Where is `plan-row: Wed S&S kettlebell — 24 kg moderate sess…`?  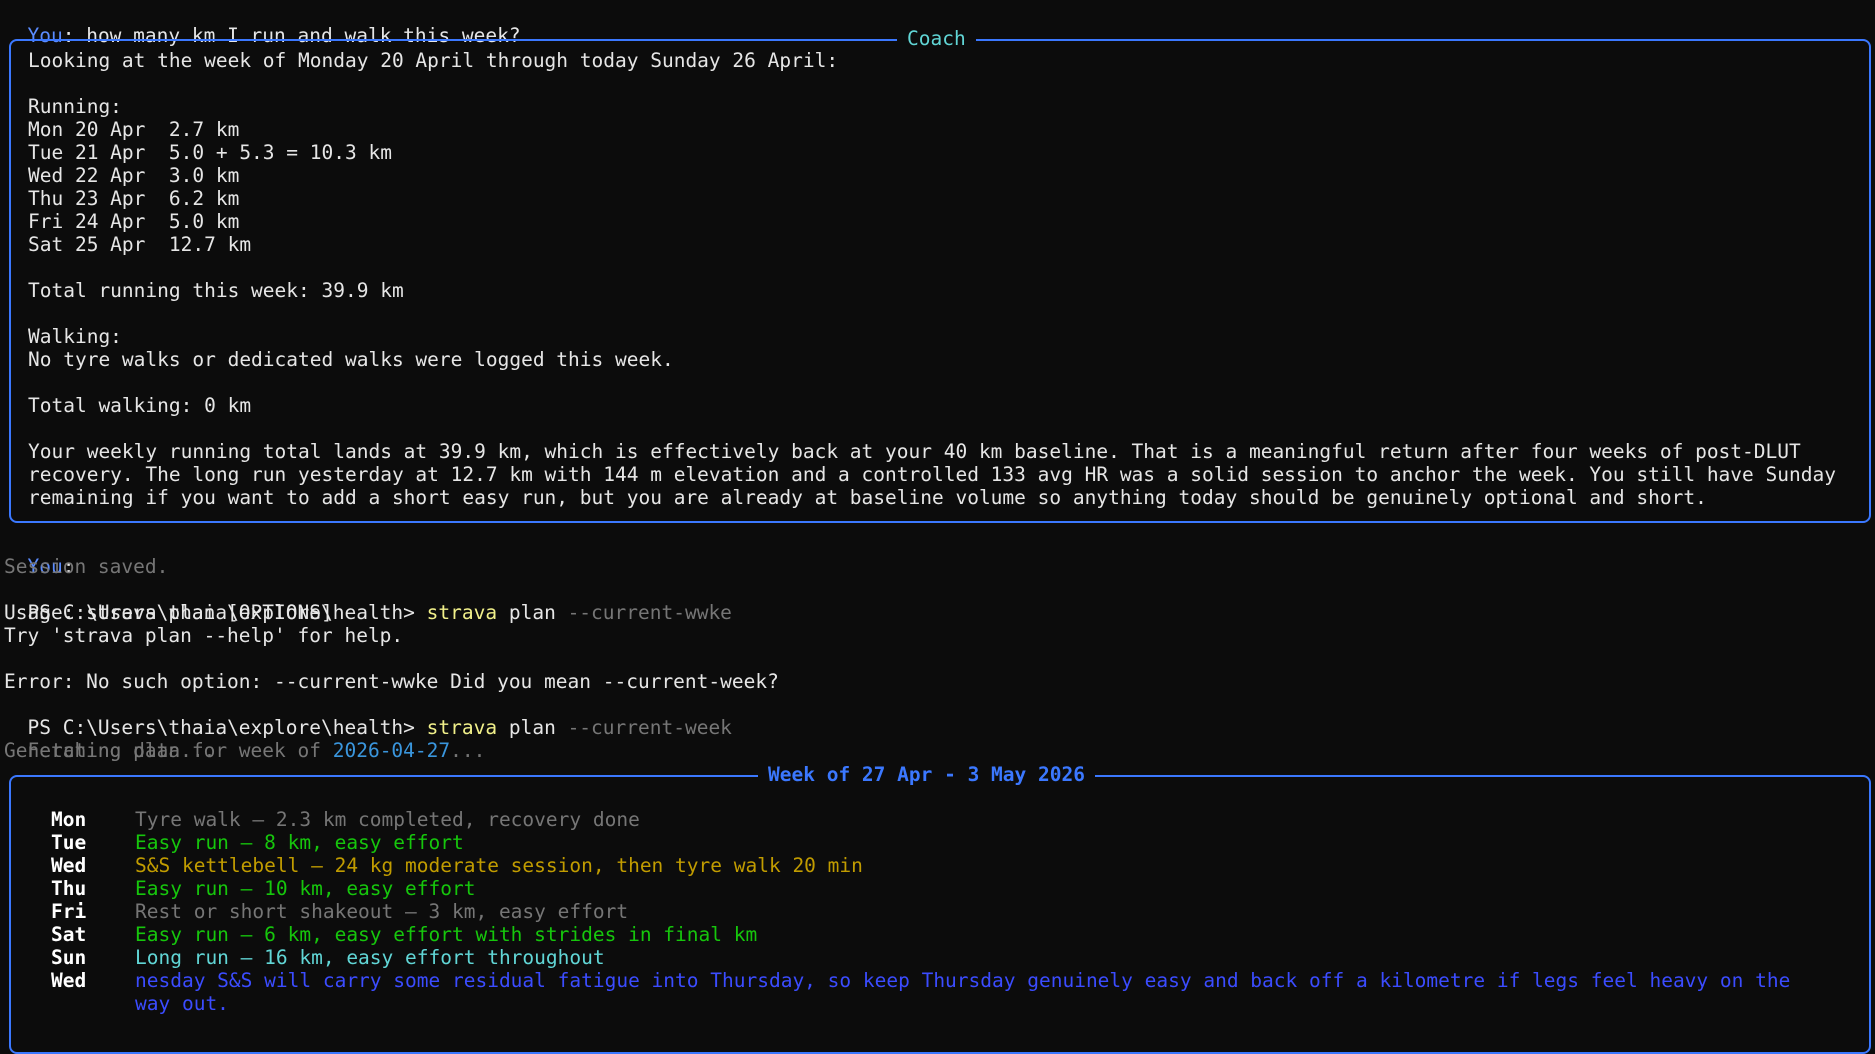
plan-row: Wed S&S kettlebell — 24 kg moderate sess… is located at coordinates (950, 865).